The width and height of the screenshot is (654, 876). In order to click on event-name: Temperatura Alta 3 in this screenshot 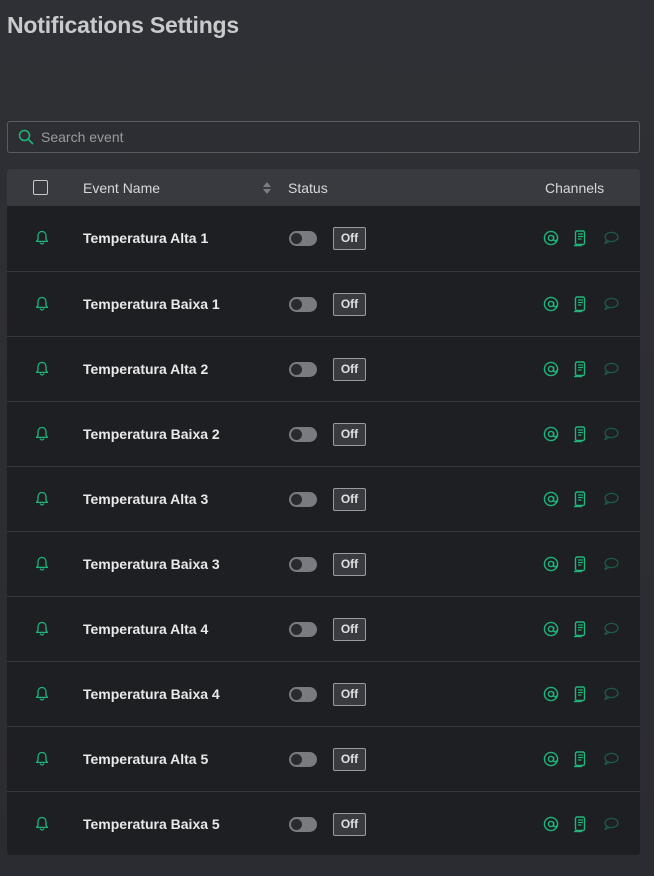, I will do `click(146, 499)`.